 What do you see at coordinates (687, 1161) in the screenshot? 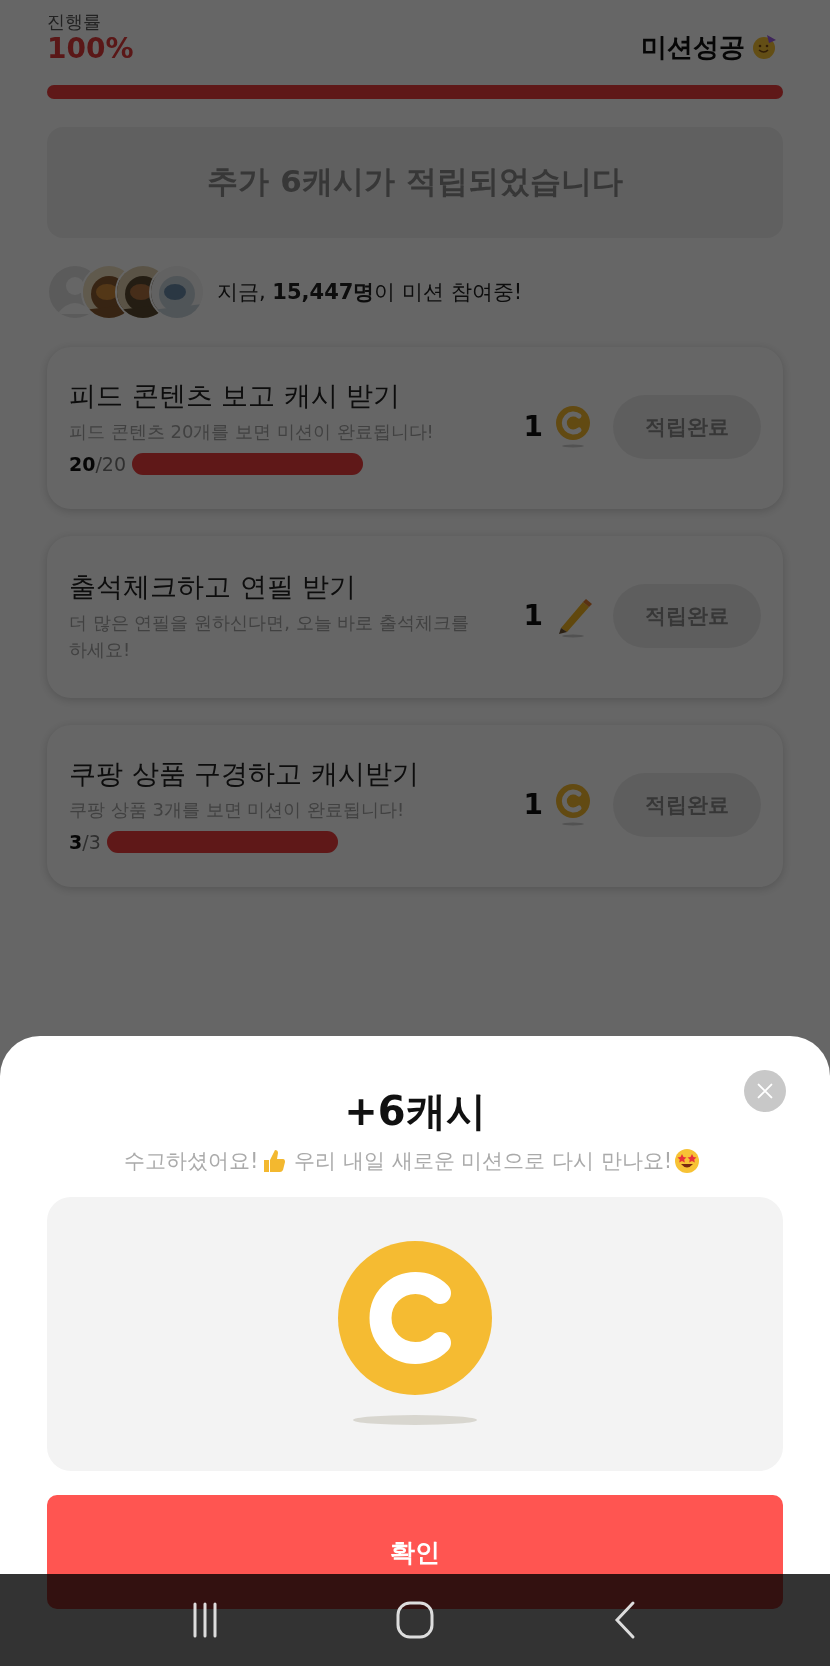
I see `star-eyes-face-icon` at bounding box center [687, 1161].